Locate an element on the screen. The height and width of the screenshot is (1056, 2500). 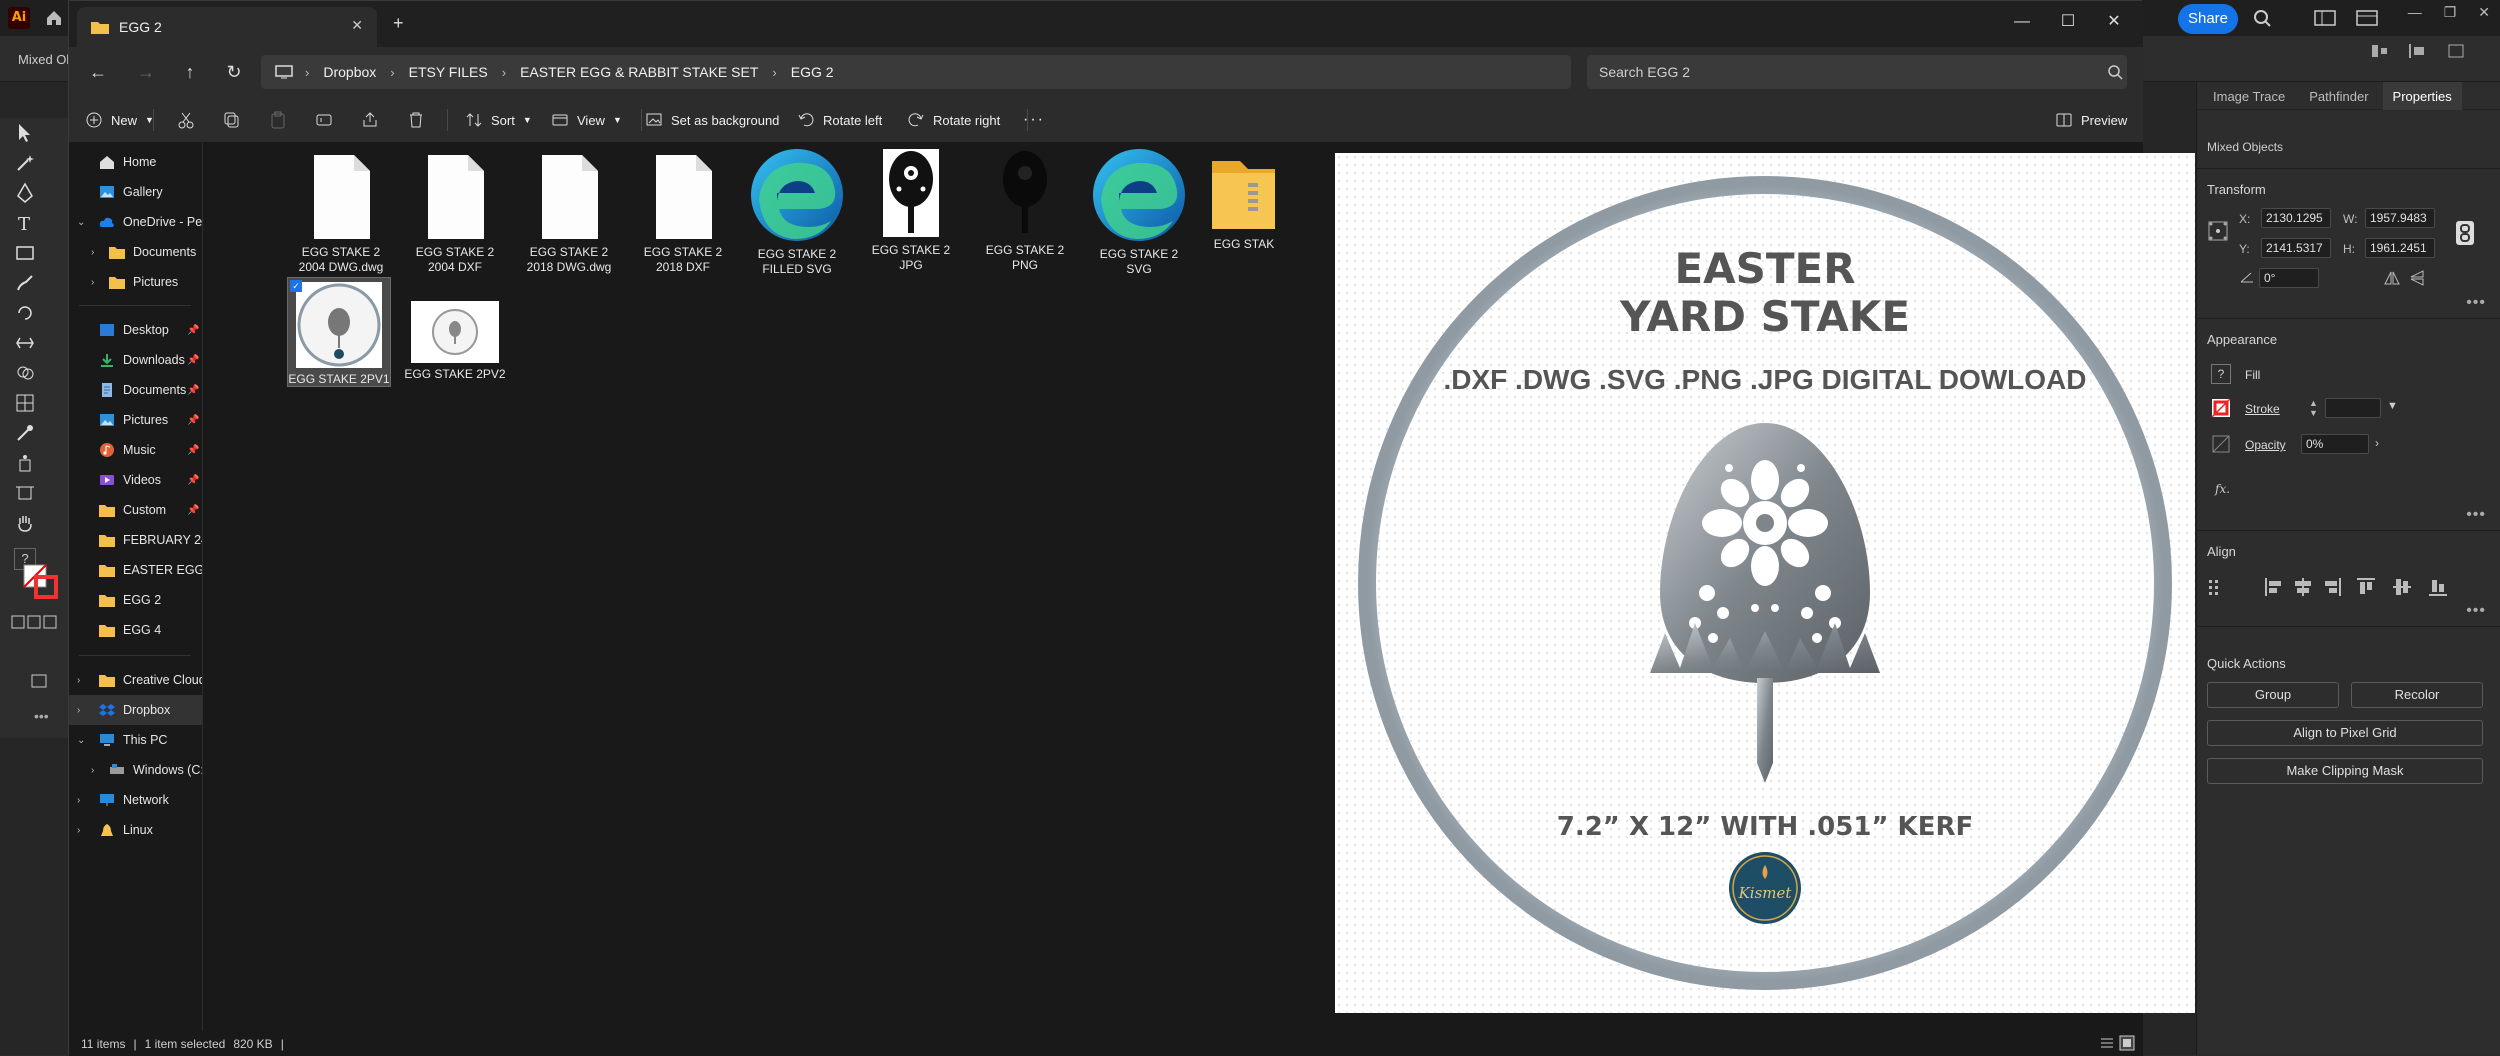
file-item: EGG STAKE 2 SVG is located at coordinates (1139, 212).